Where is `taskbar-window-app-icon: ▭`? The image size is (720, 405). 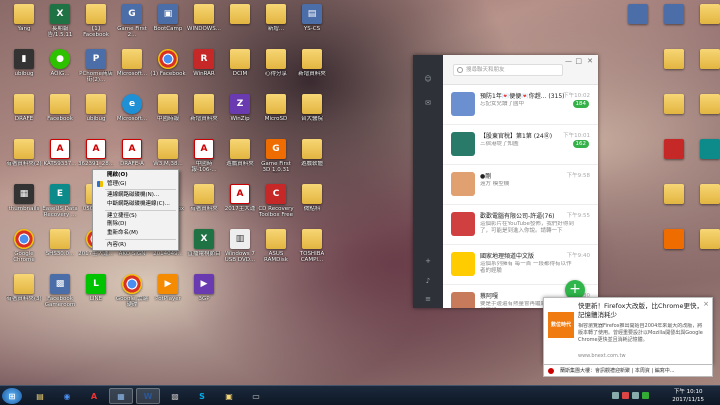
taskbar-window-app-icon: ▭ is located at coordinates (256, 396).